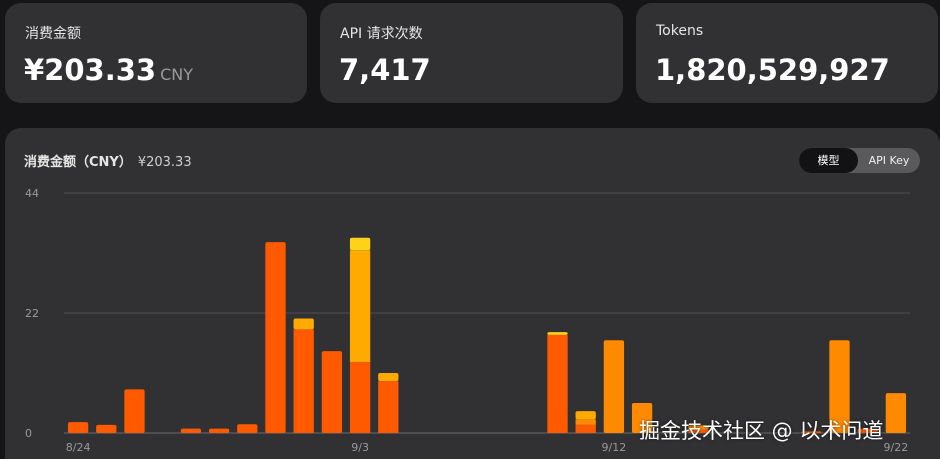 This screenshot has width=940, height=459. What do you see at coordinates (614, 447) in the screenshot?
I see `x-tick-label: 9/12` at bounding box center [614, 447].